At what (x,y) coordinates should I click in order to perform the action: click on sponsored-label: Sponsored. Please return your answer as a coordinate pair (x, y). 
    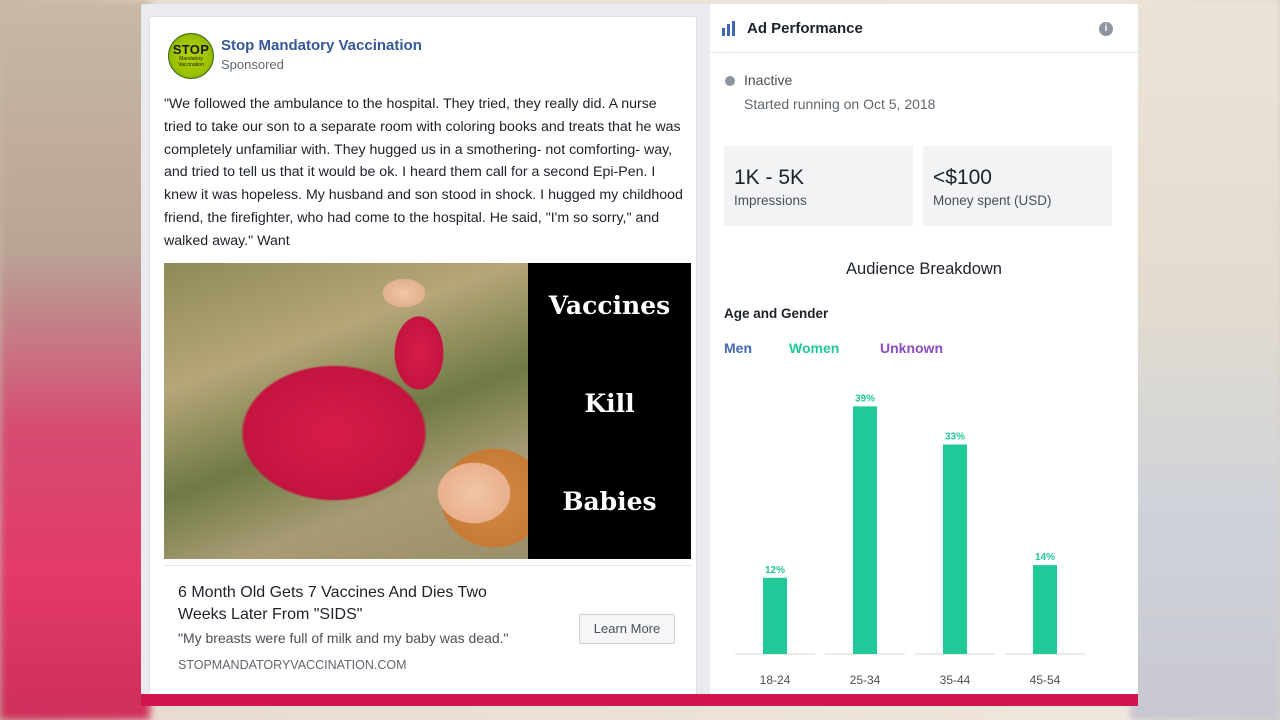
    Looking at the image, I should click on (252, 64).